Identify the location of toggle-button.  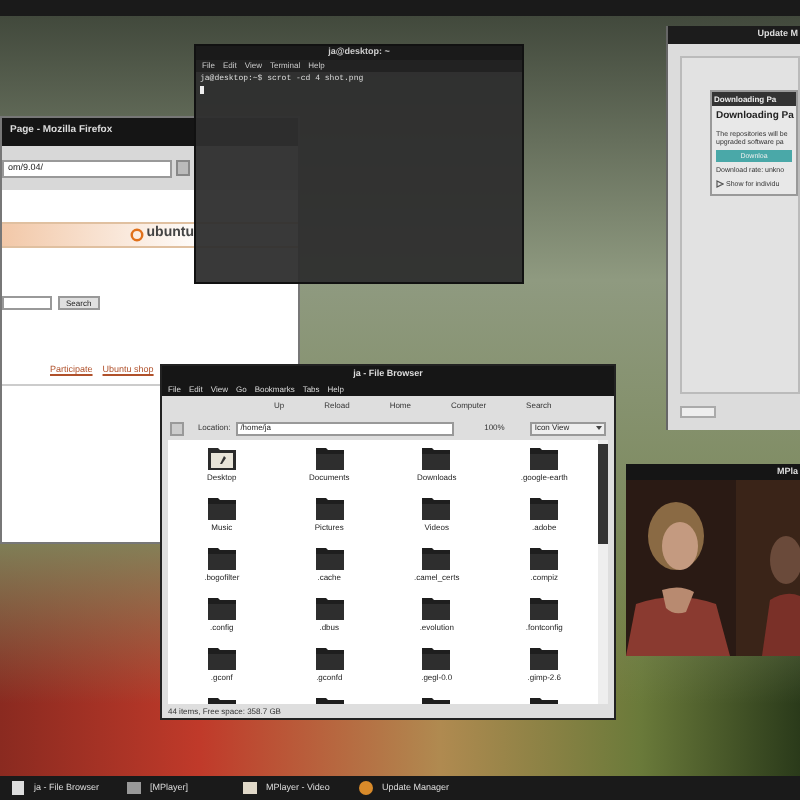
(177, 428).